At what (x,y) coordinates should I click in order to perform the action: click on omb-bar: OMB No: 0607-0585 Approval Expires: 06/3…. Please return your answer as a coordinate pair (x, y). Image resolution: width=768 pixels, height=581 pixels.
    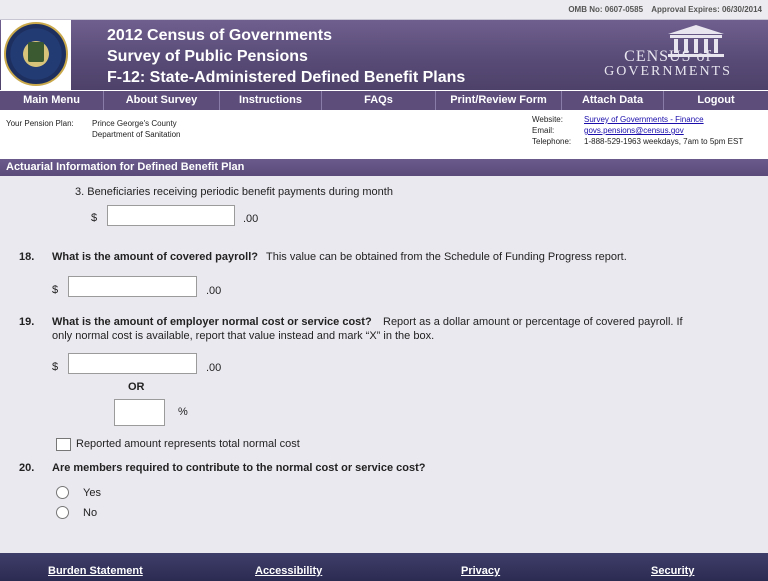
    Looking at the image, I should click on (384, 10).